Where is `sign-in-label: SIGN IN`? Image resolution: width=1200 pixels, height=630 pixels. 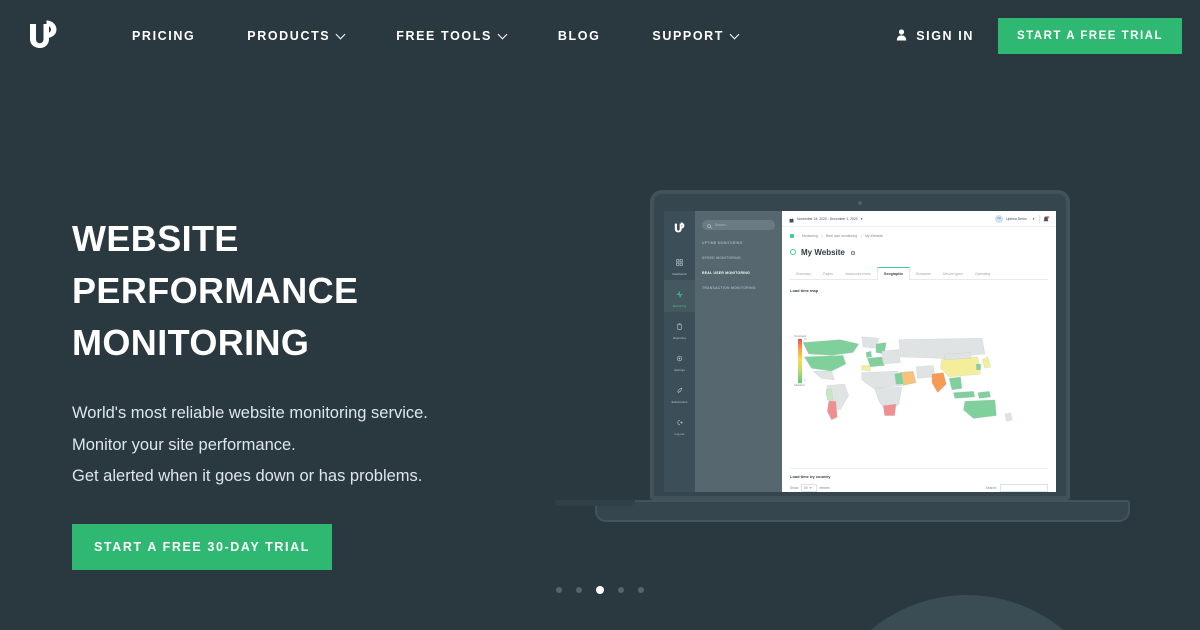 sign-in-label: SIGN IN is located at coordinates (945, 36).